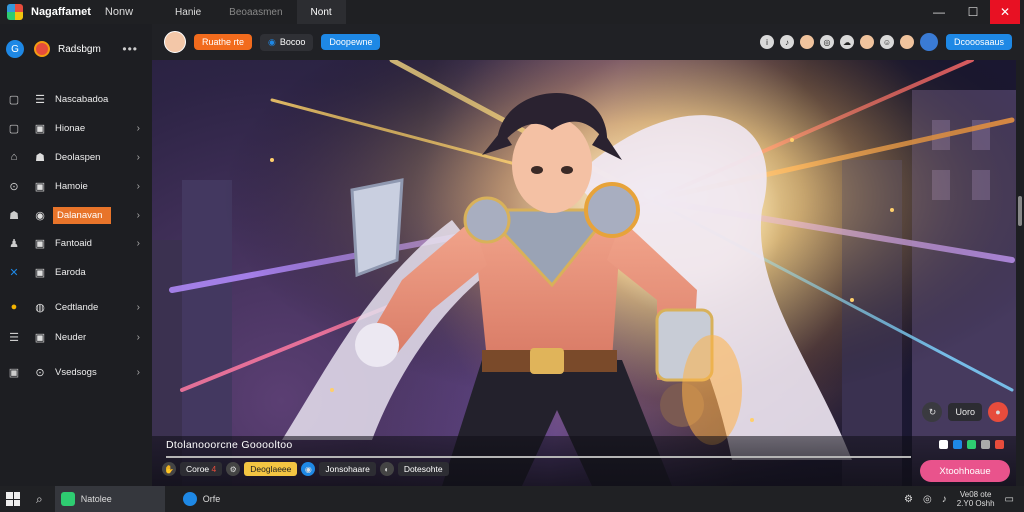  What do you see at coordinates (211, 499) in the screenshot?
I see `taskbar-app-label: Orfe` at bounding box center [211, 499].